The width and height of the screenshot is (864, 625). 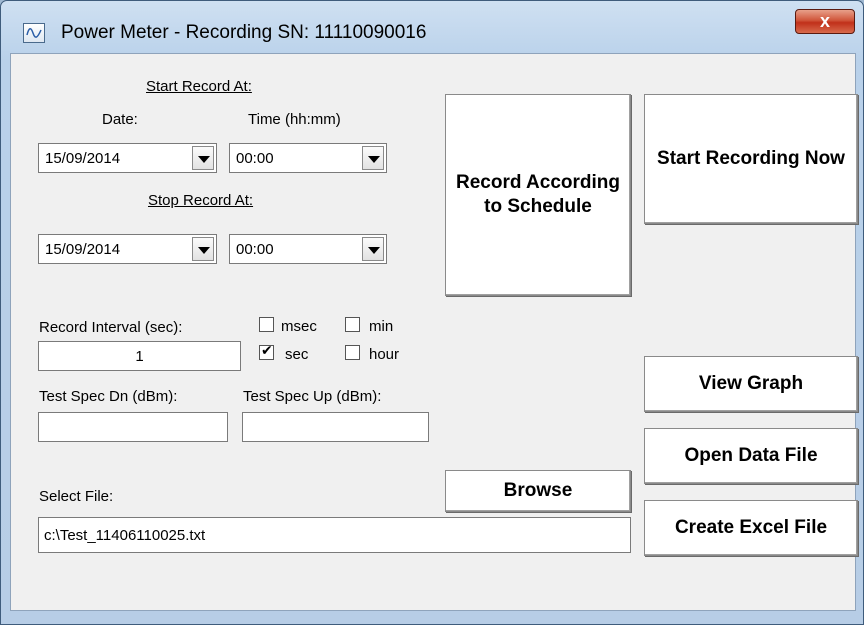 I want to click on min-label: min, so click(x=381, y=326).